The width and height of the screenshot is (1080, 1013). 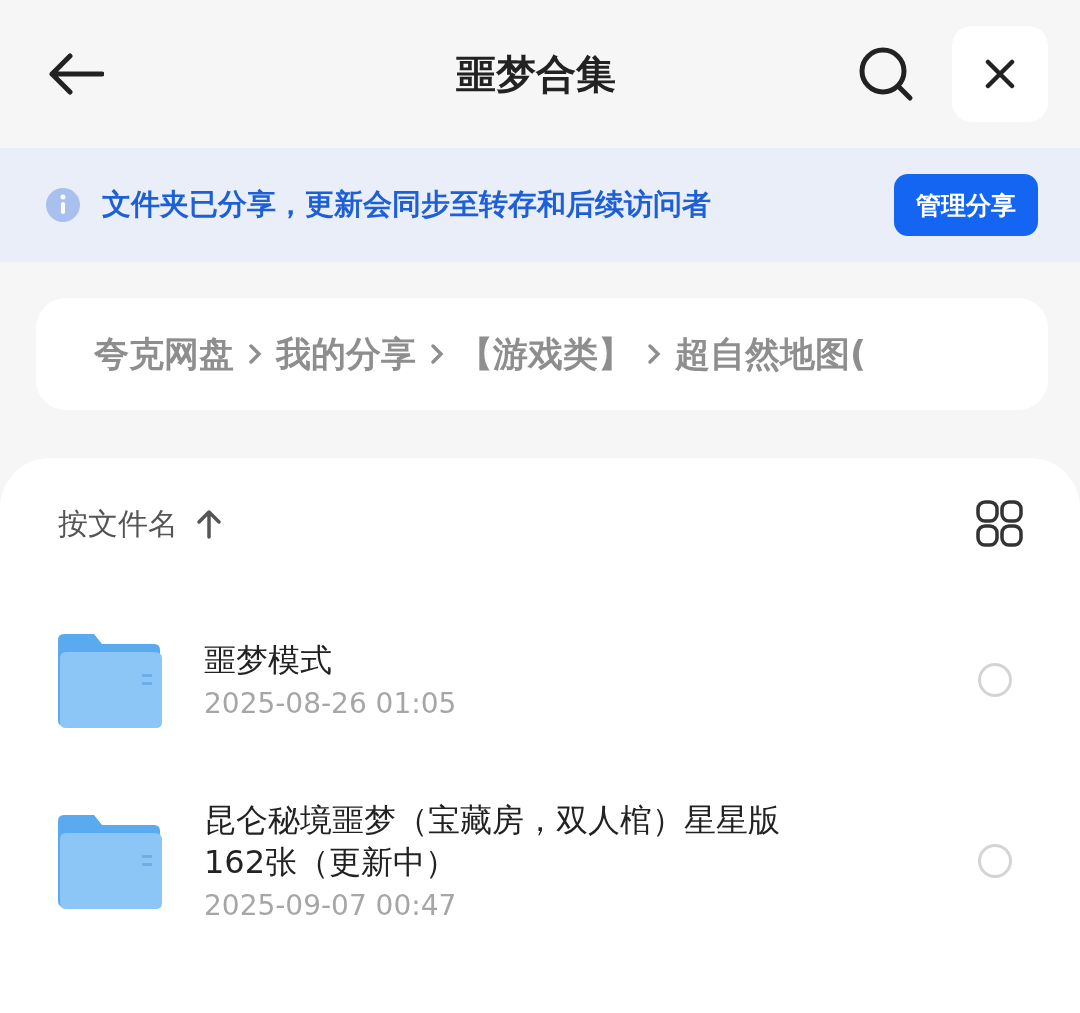 I want to click on arrow-up-icon, so click(x=209, y=524).